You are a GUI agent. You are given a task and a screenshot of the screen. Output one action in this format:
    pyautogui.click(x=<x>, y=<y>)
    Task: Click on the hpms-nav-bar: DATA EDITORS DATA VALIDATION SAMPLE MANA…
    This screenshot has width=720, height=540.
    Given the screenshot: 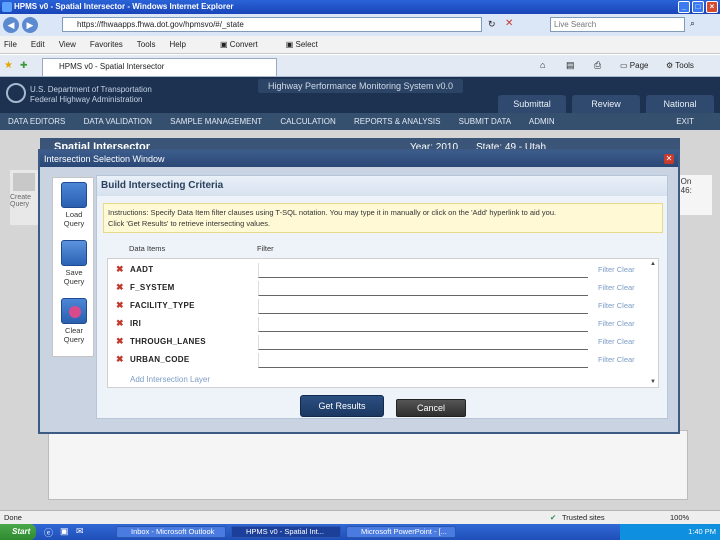 What is the action you would take?
    pyautogui.click(x=360, y=121)
    